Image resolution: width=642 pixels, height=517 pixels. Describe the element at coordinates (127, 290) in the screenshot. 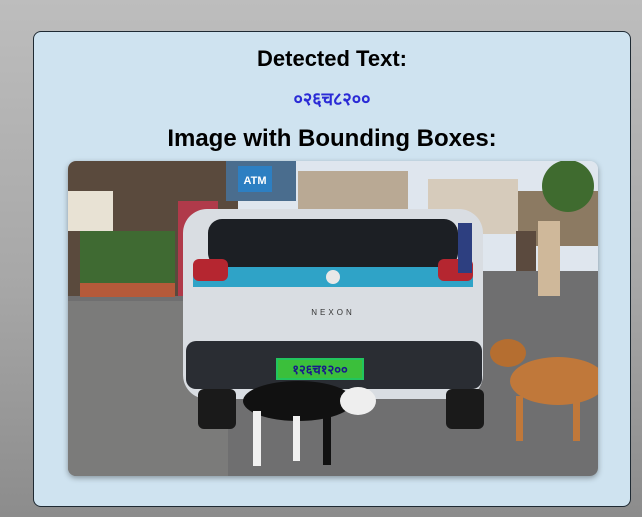

I see `planter-boxes` at that location.